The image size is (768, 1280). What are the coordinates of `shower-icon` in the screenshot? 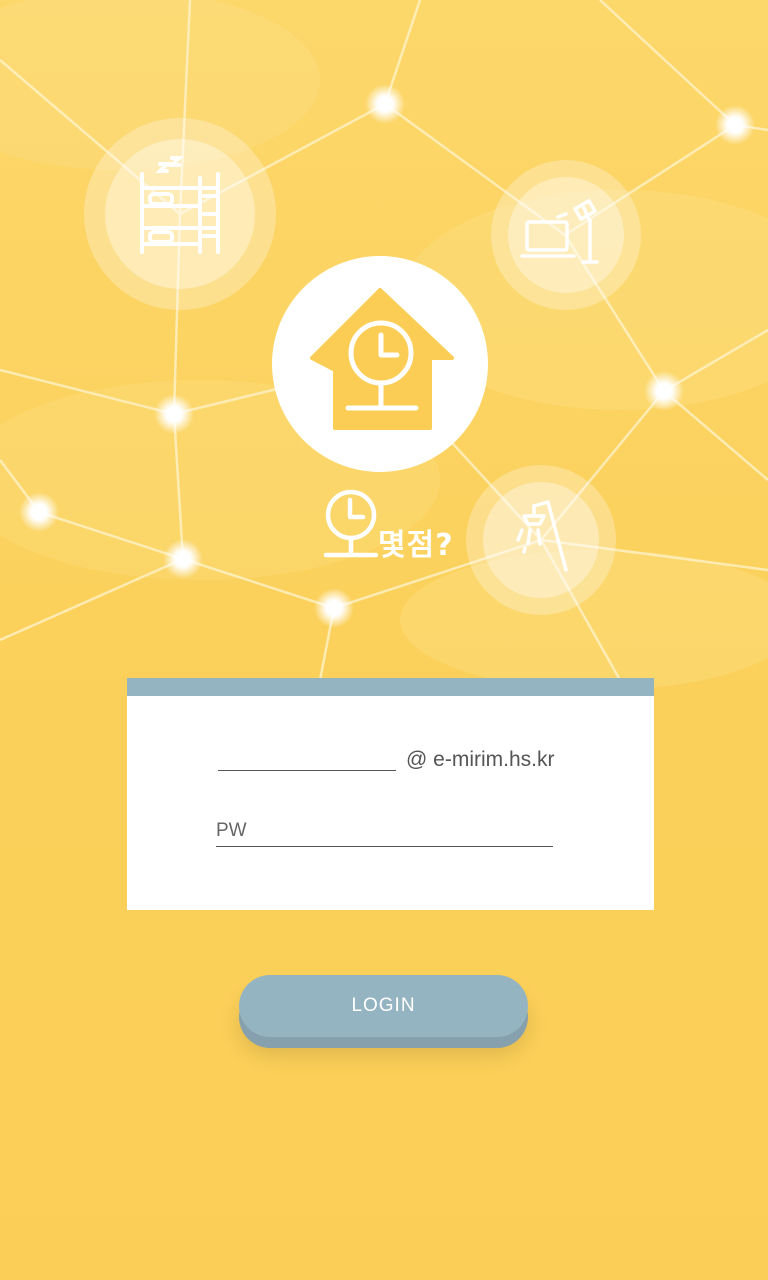 It's located at (541, 540).